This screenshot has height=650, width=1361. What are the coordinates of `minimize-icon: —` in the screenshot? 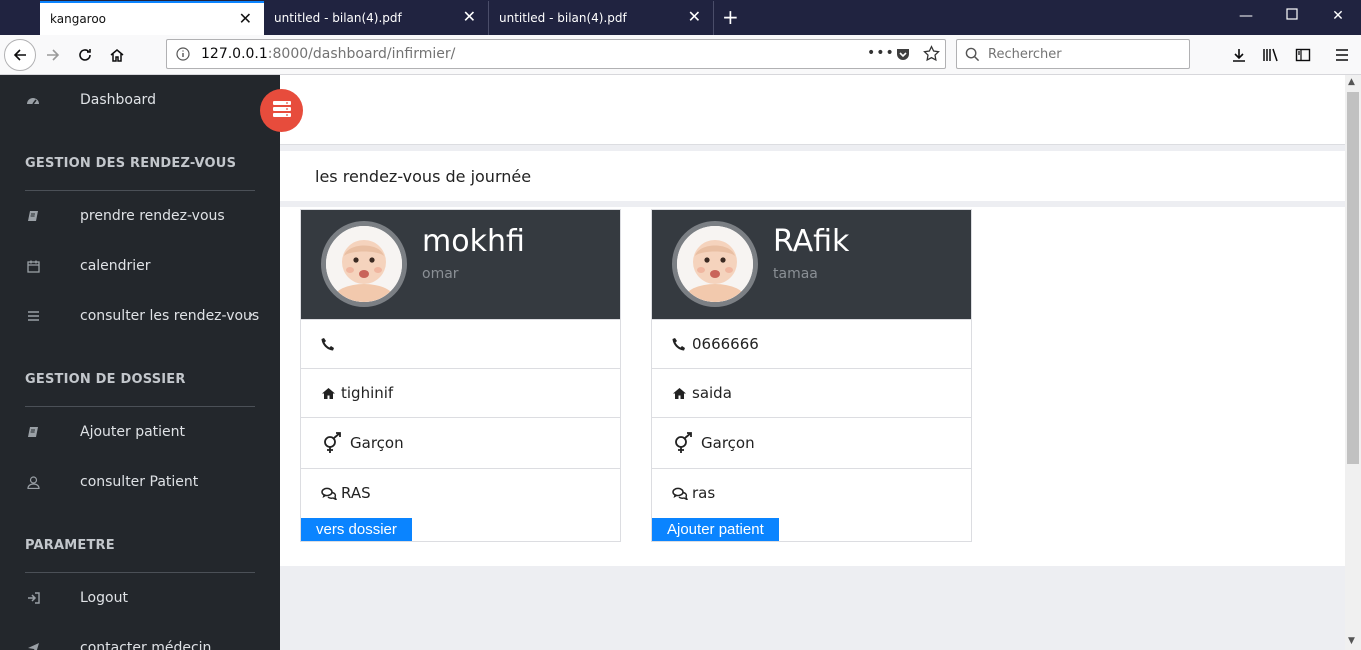 It's located at (1246, 16).